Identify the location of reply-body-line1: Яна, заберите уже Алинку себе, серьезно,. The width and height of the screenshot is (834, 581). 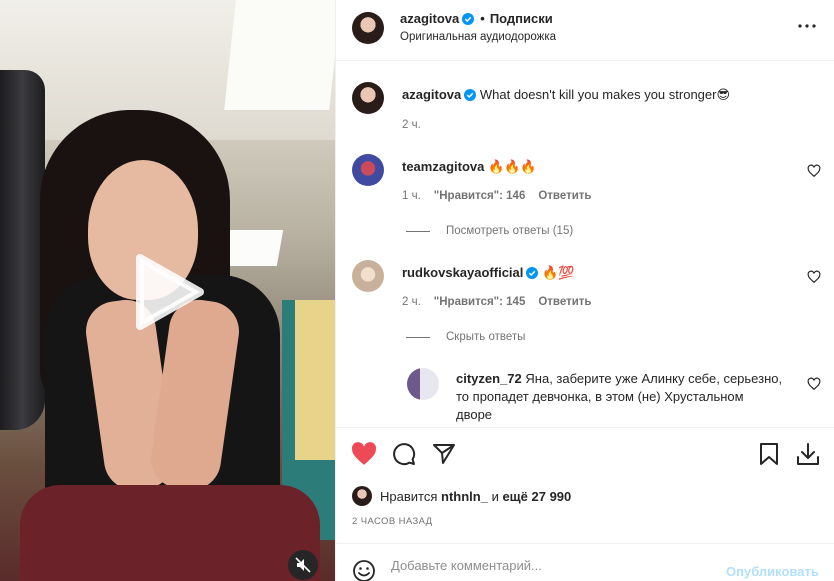
(654, 378).